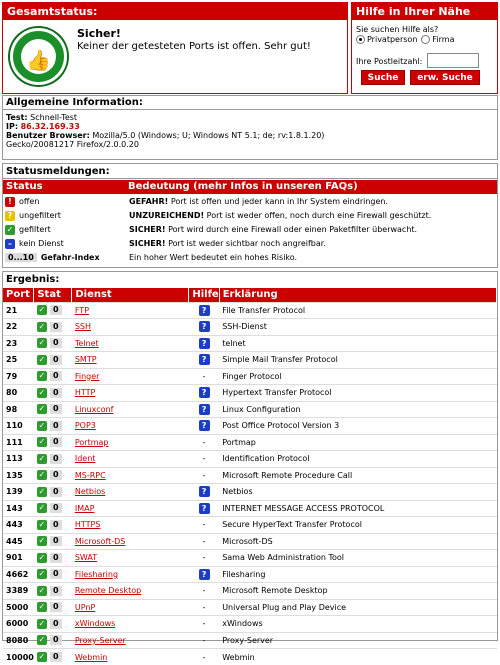 The image size is (500, 665). What do you see at coordinates (70, 257) in the screenshot?
I see `status-label: Gefahr-Index` at bounding box center [70, 257].